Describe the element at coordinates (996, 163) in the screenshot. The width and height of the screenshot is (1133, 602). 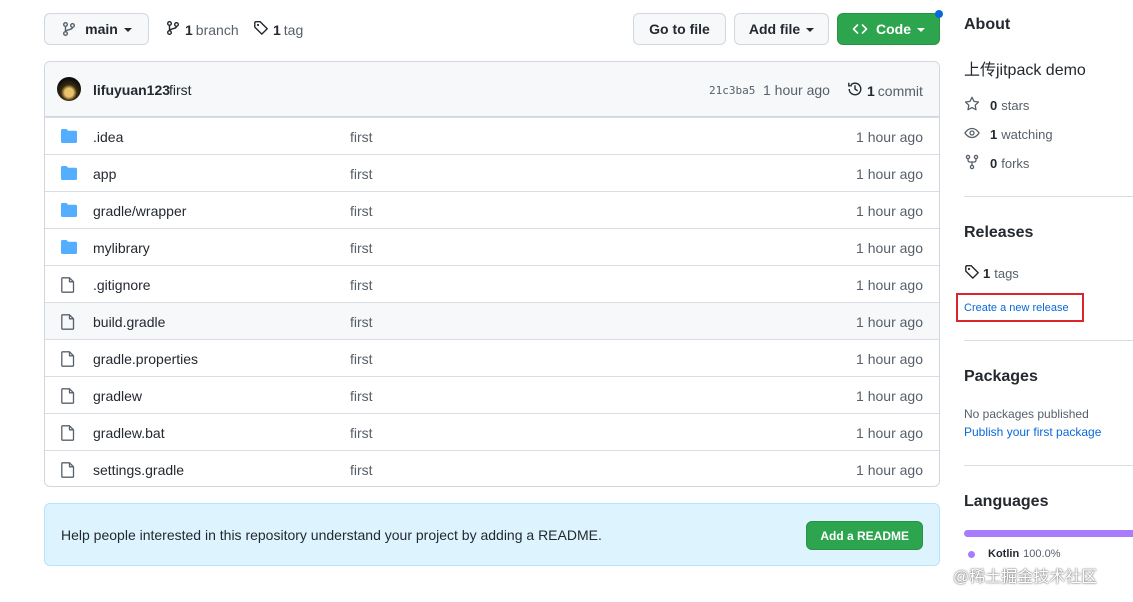
I see `forks-link: 0 forks` at that location.